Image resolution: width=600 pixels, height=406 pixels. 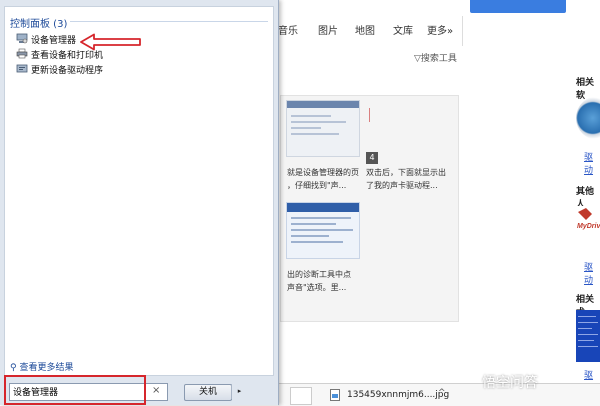 What do you see at coordinates (22, 68) in the screenshot?
I see `driver-update-icon` at bounding box center [22, 68].